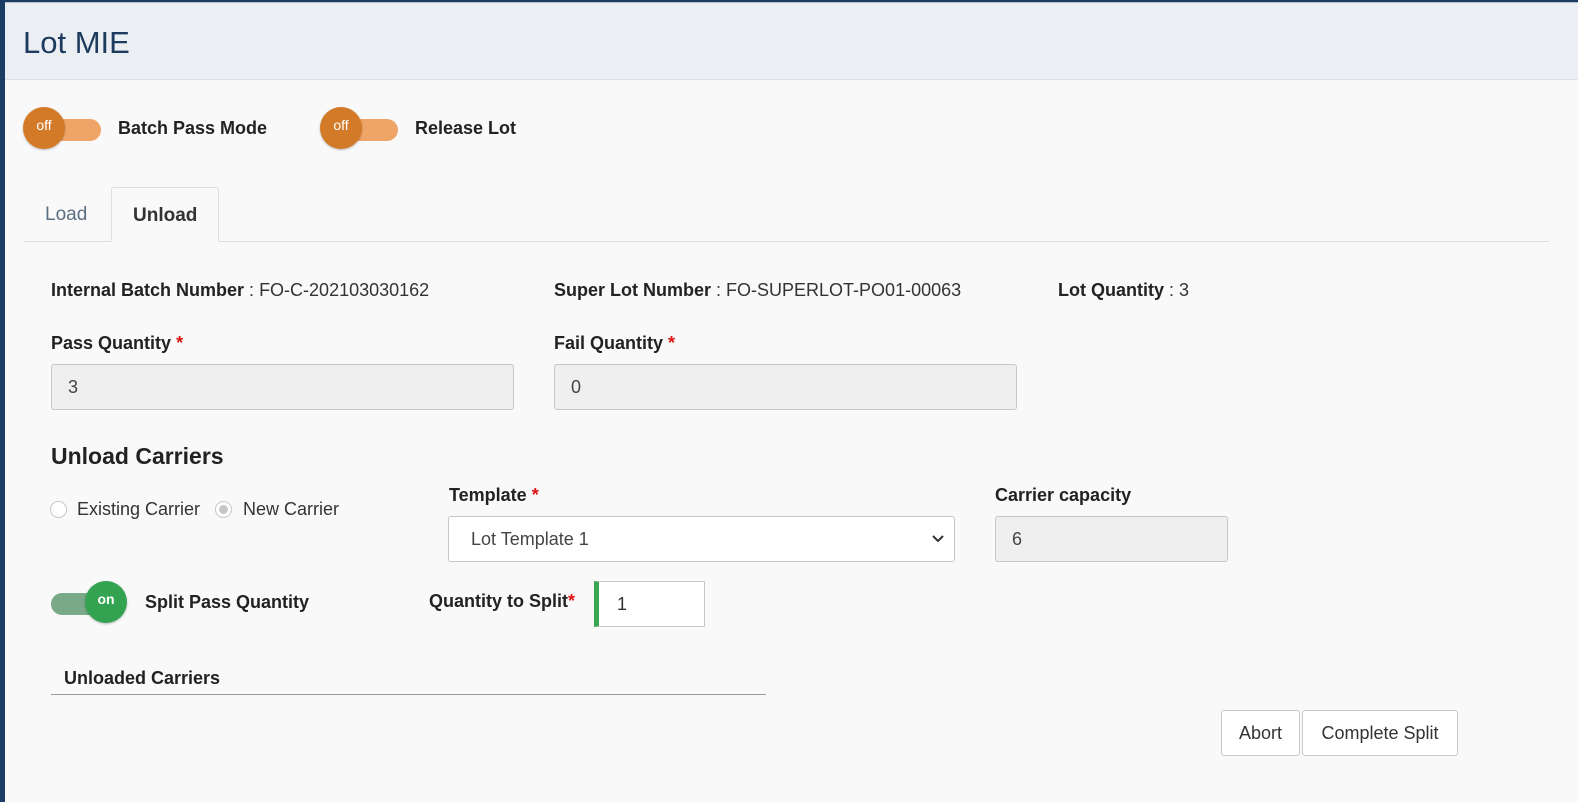  What do you see at coordinates (223, 509) in the screenshot?
I see `new-carrier-radio` at bounding box center [223, 509].